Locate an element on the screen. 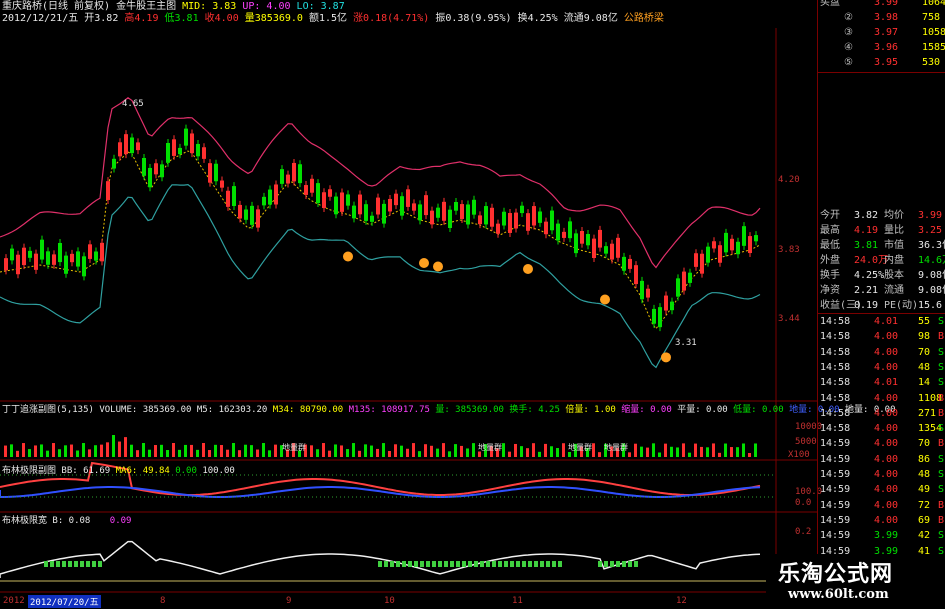  tick-volume: 69 is located at coordinates (924, 520).